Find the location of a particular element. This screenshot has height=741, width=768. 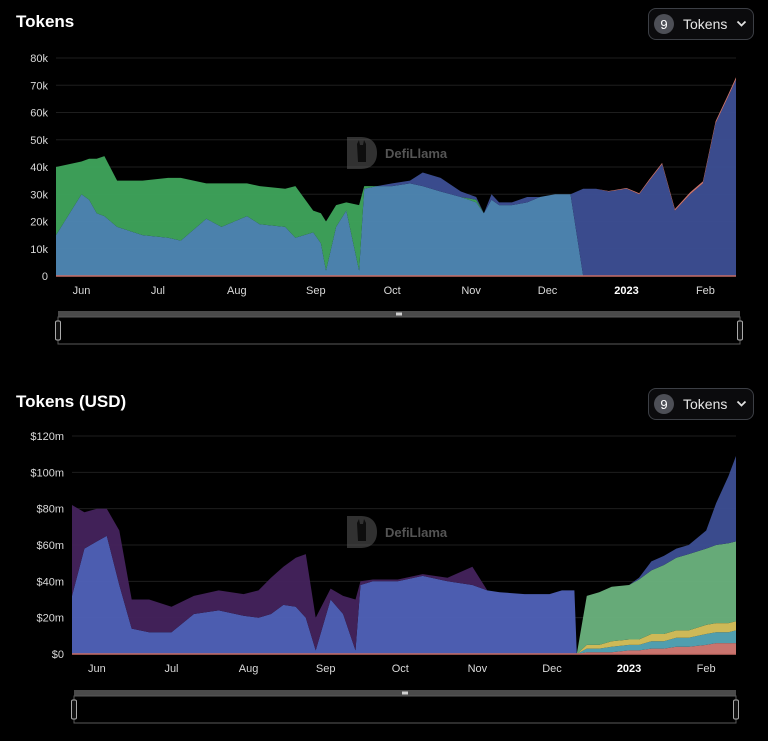

y-tick-label: 80k is located at coordinates (39, 59).